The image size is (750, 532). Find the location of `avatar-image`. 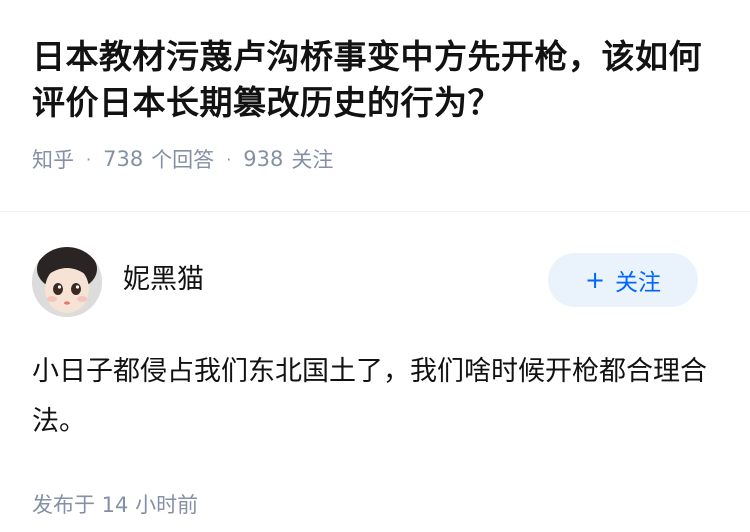

avatar-image is located at coordinates (67, 282).